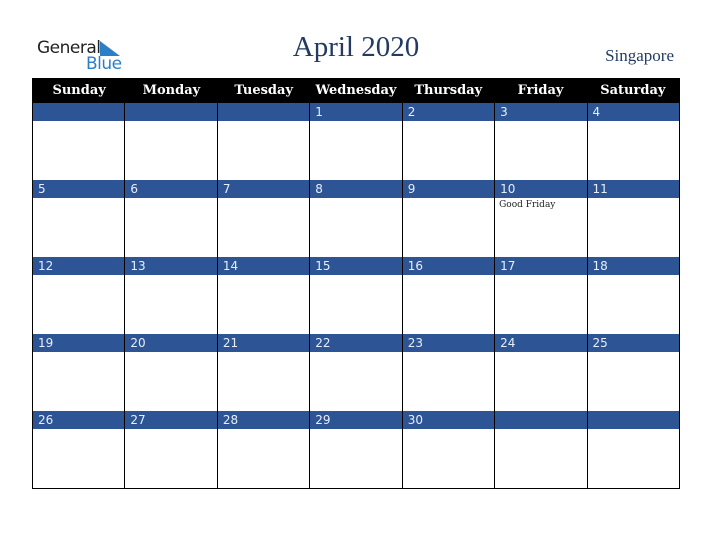  What do you see at coordinates (171, 266) in the screenshot?
I see `day-number: 13` at bounding box center [171, 266].